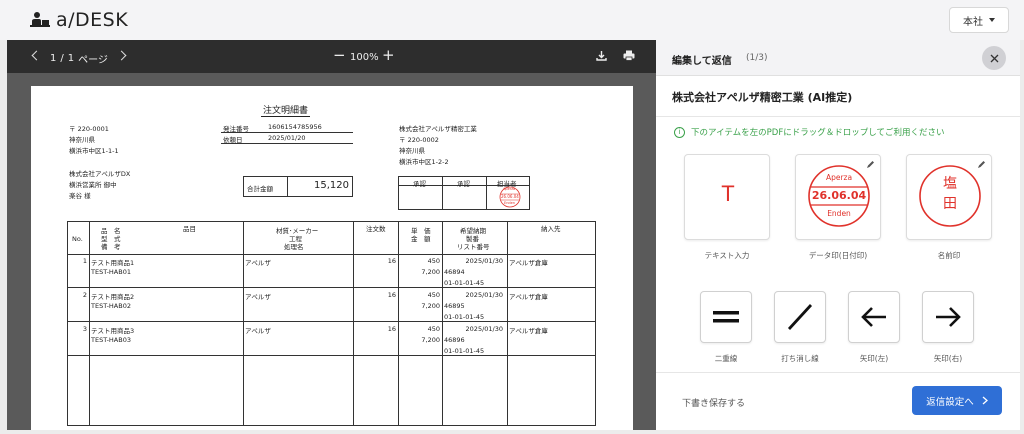 This screenshot has width=1024, height=434. Describe the element at coordinates (84, 261) in the screenshot. I see `row-1-no: 1` at that location.